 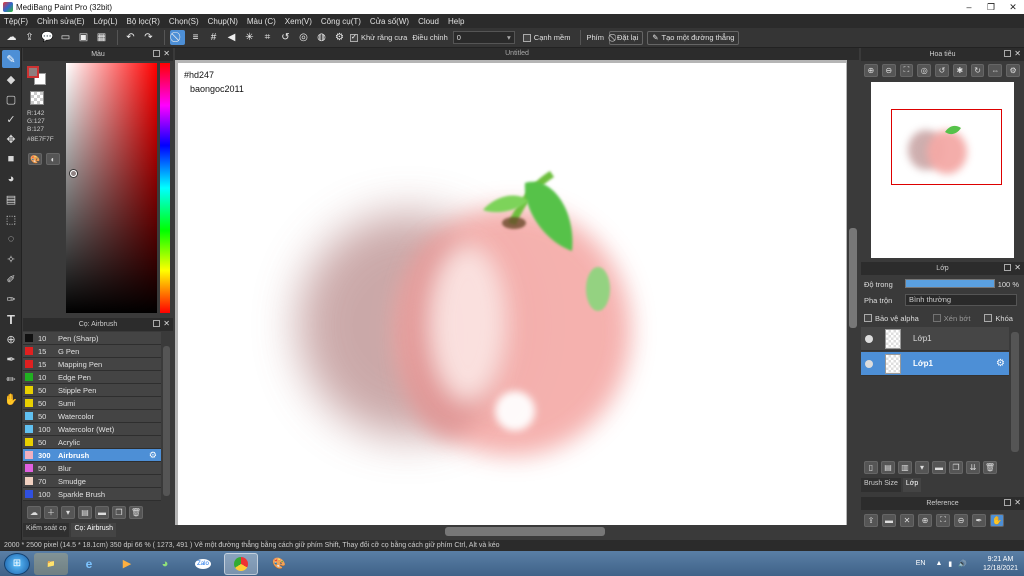 What do you see at coordinates (298, 21) in the screenshot?
I see `menu-view: Xem(V)` at bounding box center [298, 21].